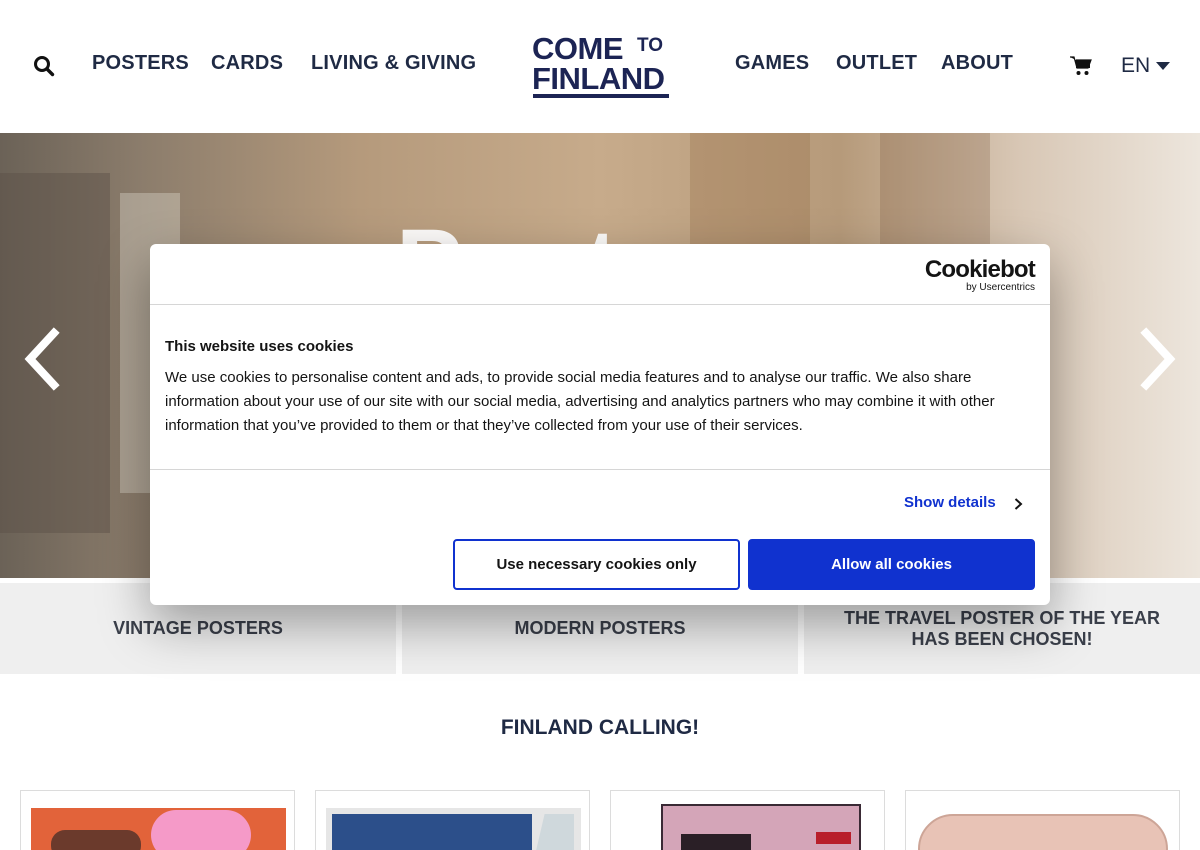 This screenshot has width=1200, height=850. I want to click on allow-all-cookies-button: Allow all cookies, so click(891, 564).